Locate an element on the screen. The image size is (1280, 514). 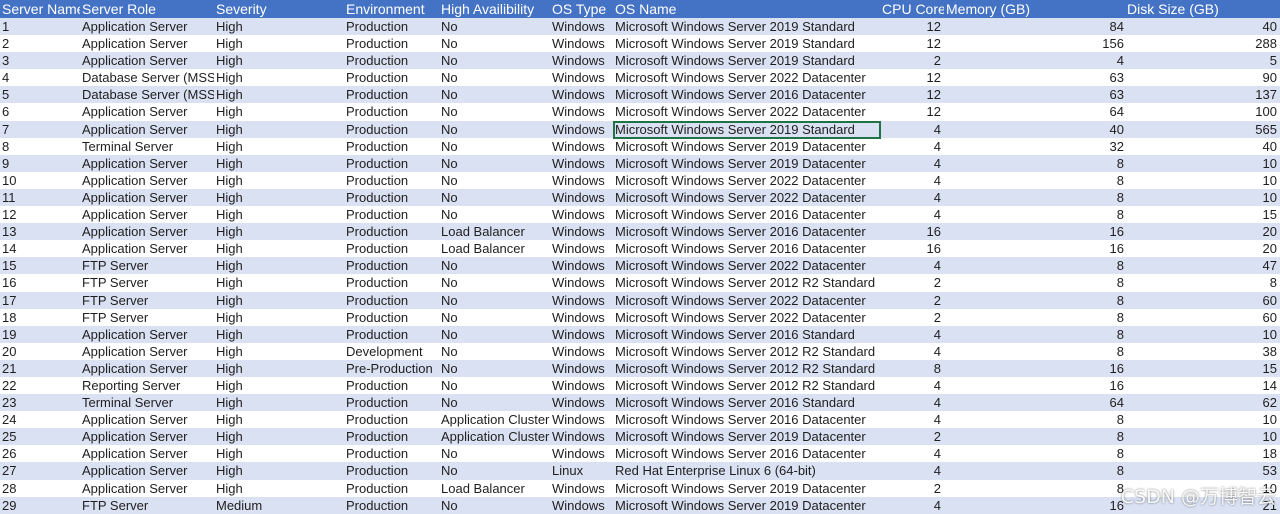
table-cell: 137 is located at coordinates (1203, 94).